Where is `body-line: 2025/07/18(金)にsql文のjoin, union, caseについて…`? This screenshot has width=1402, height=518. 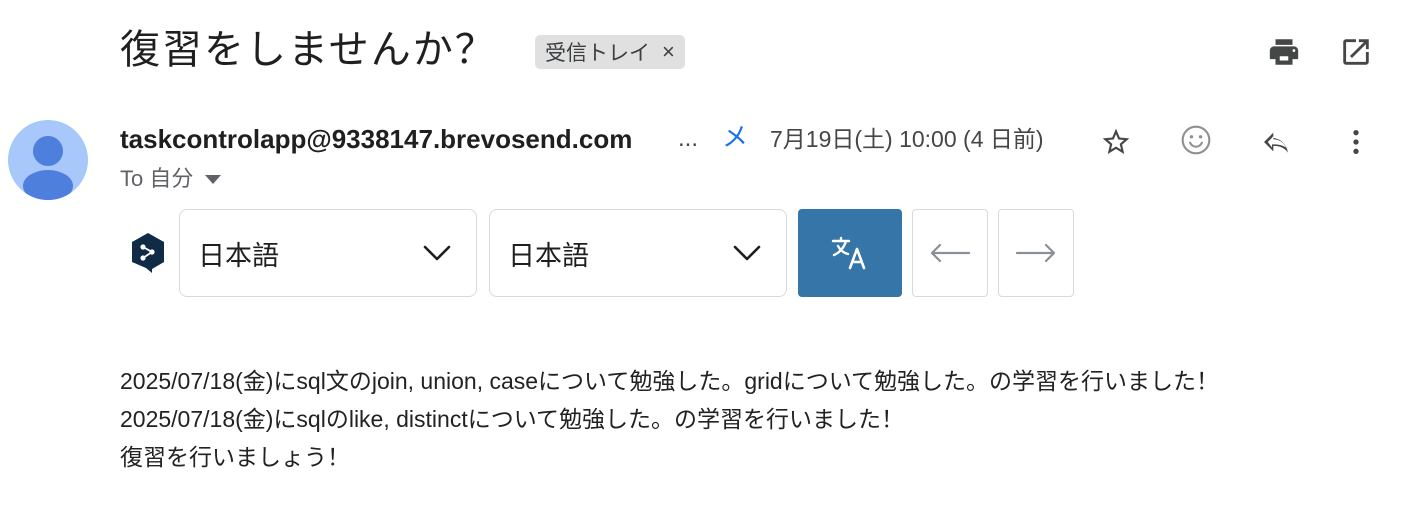
body-line: 2025/07/18(金)にsql文のjoin, union, caseについて… is located at coordinates (670, 381).